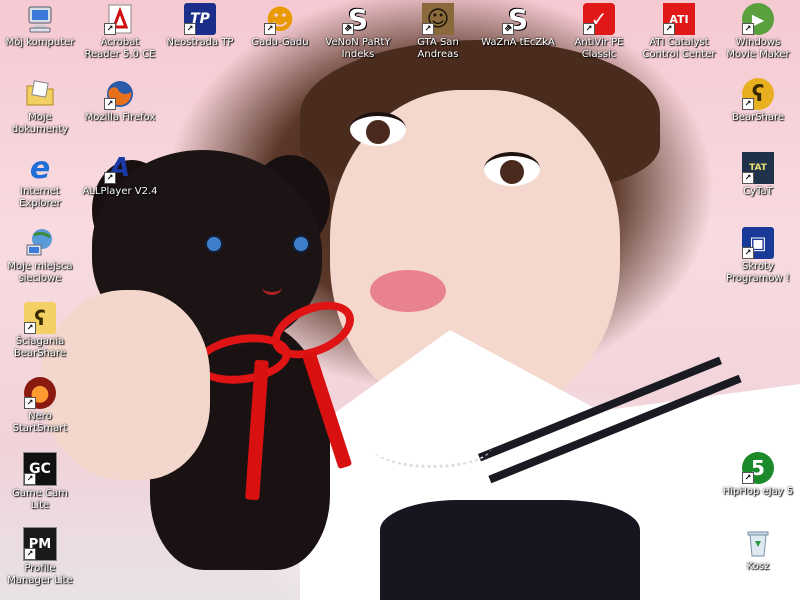 The width and height of the screenshot is (800, 600). What do you see at coordinates (758, 543) in the screenshot?
I see `recycle-bin-icon` at bounding box center [758, 543].